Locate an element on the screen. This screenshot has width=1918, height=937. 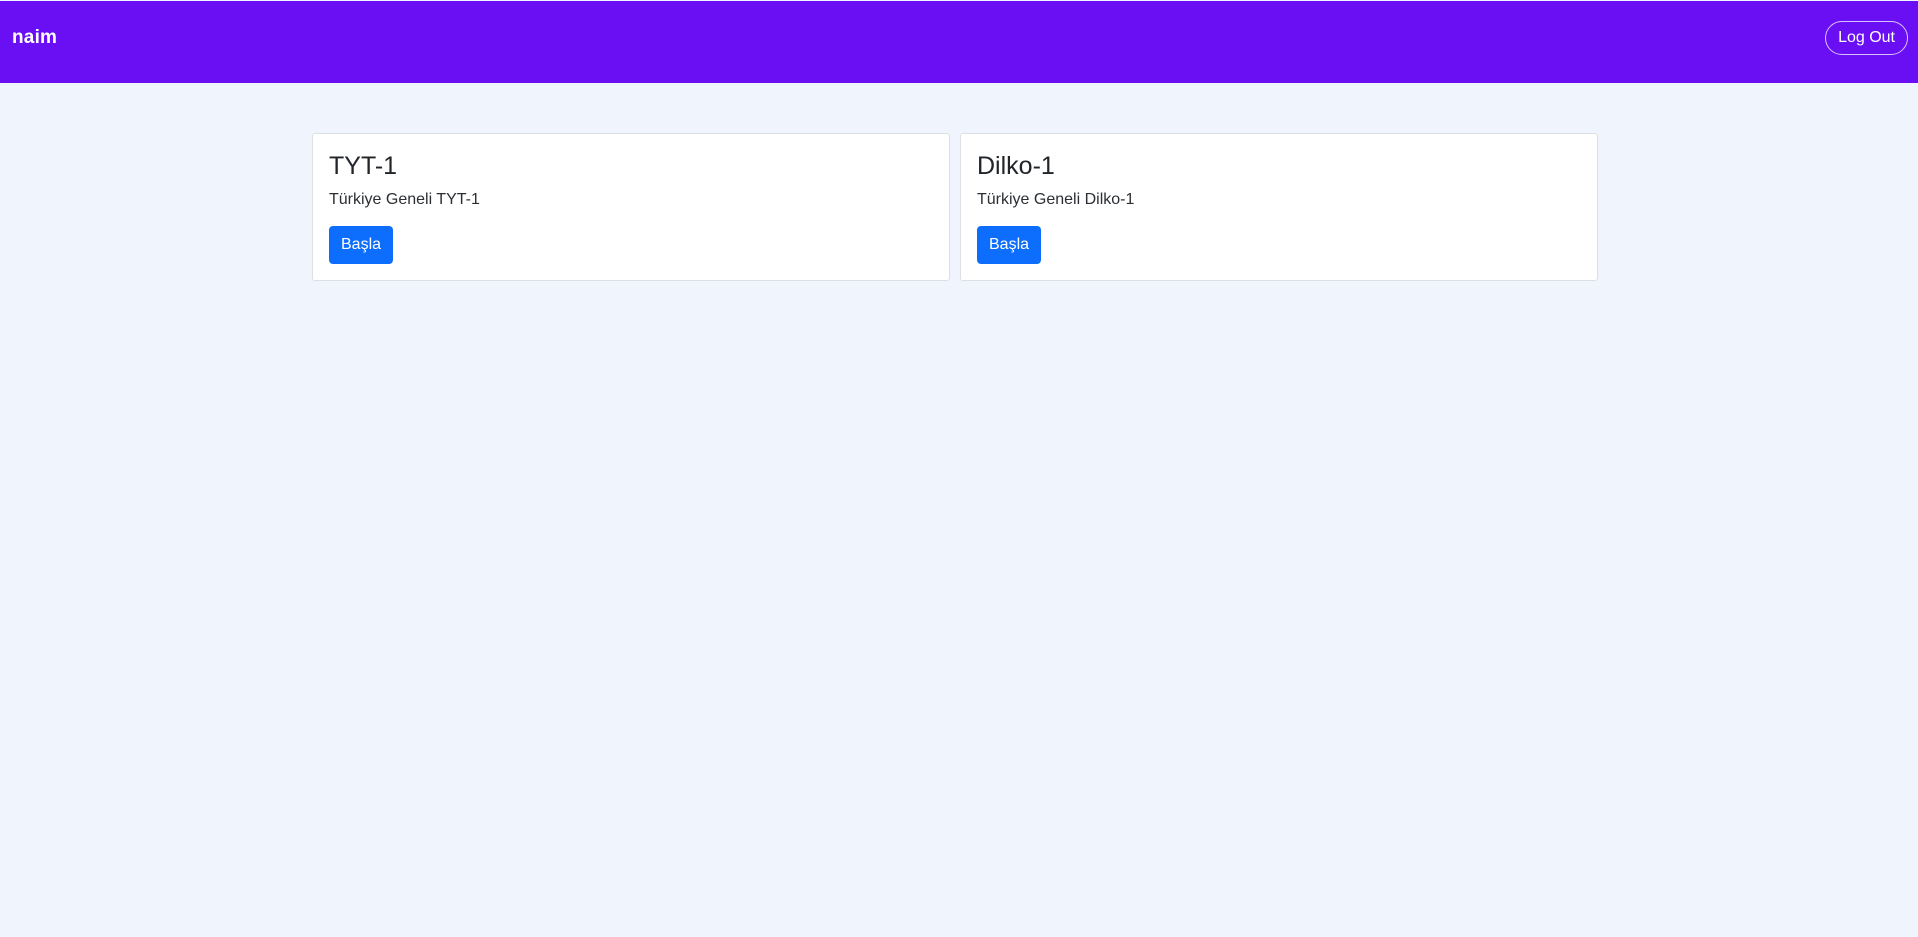
card-title: Dilko-1 is located at coordinates (1016, 166).